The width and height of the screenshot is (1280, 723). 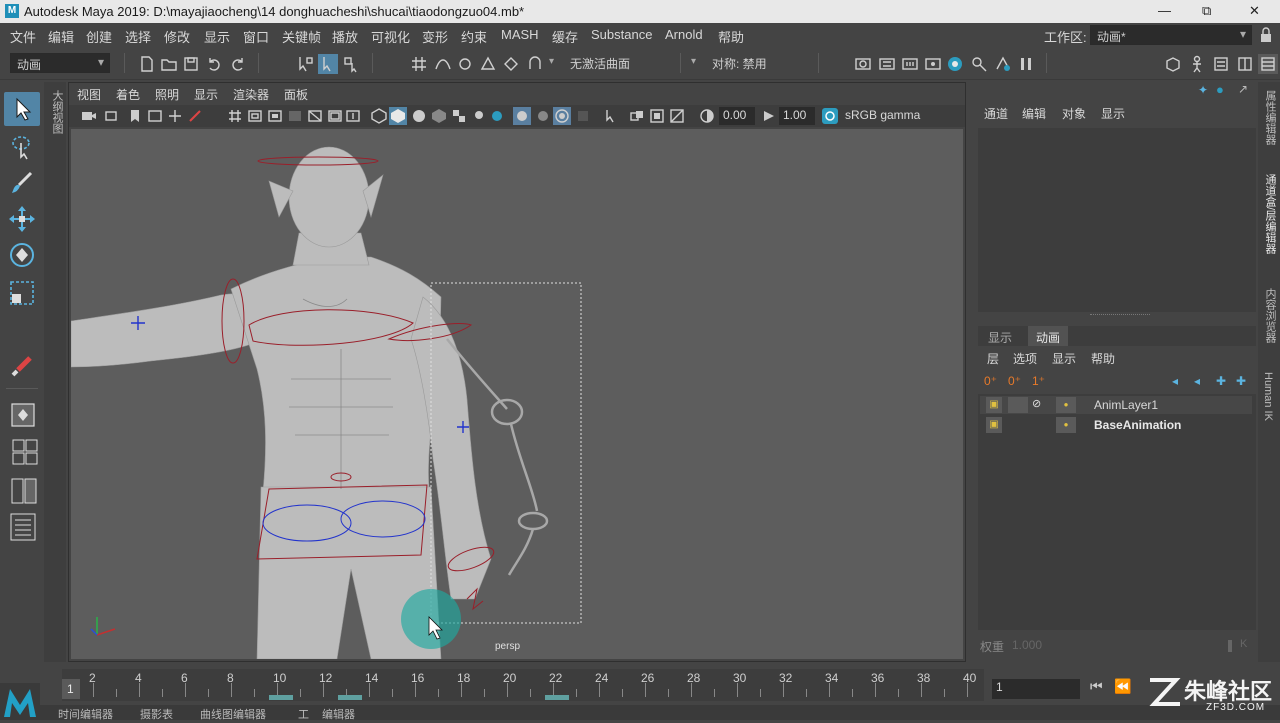 I want to click on workspace-dropdown: 动画* ▾, so click(x=1171, y=35).